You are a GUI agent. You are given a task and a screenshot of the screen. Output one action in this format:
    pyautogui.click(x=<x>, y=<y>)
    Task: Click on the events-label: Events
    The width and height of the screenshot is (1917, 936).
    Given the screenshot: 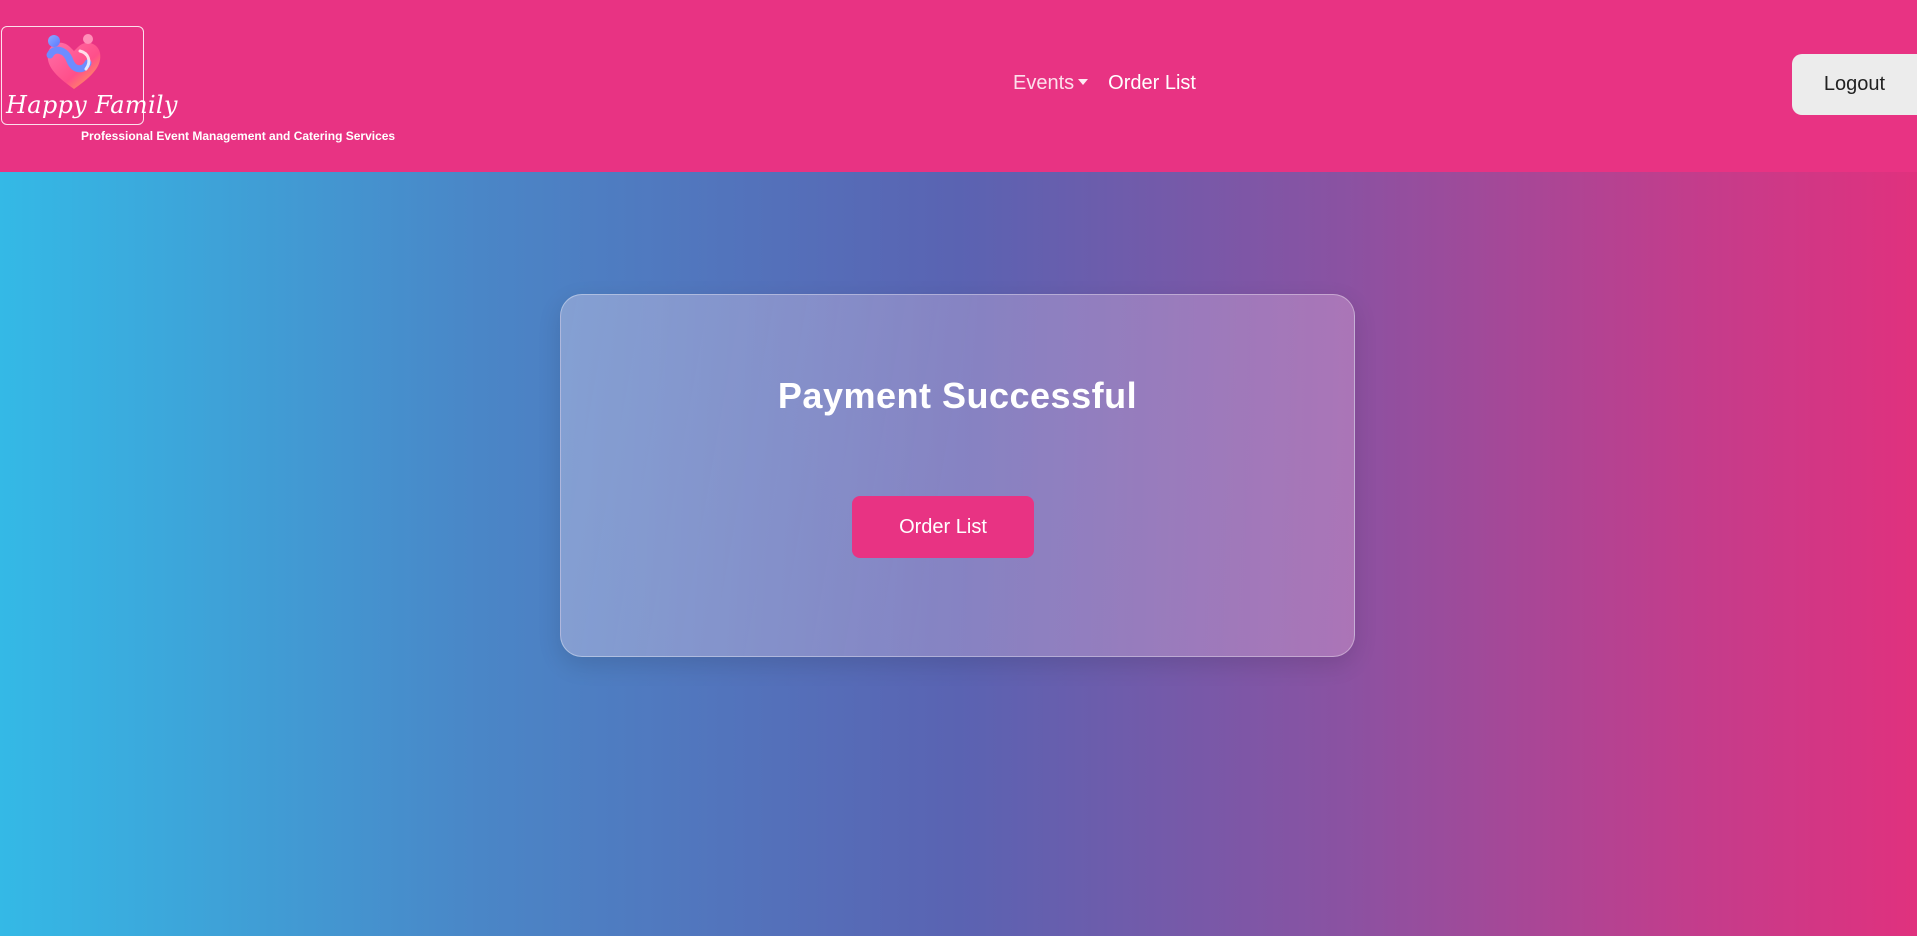 What is the action you would take?
    pyautogui.click(x=1044, y=83)
    